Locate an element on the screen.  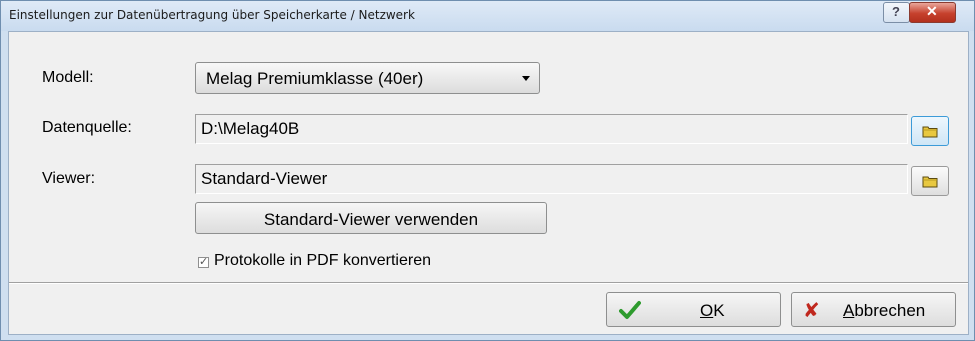
model-dropdown-value: Melag Premiumklasse (40er) is located at coordinates (315, 78).